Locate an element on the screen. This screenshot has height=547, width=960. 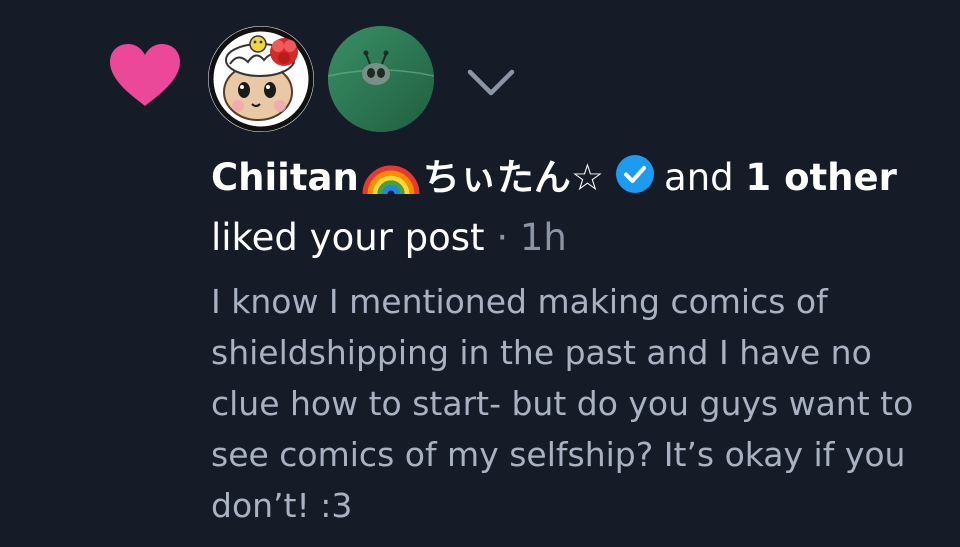
actor-name-prefix: Chiitan is located at coordinates (285, 177).